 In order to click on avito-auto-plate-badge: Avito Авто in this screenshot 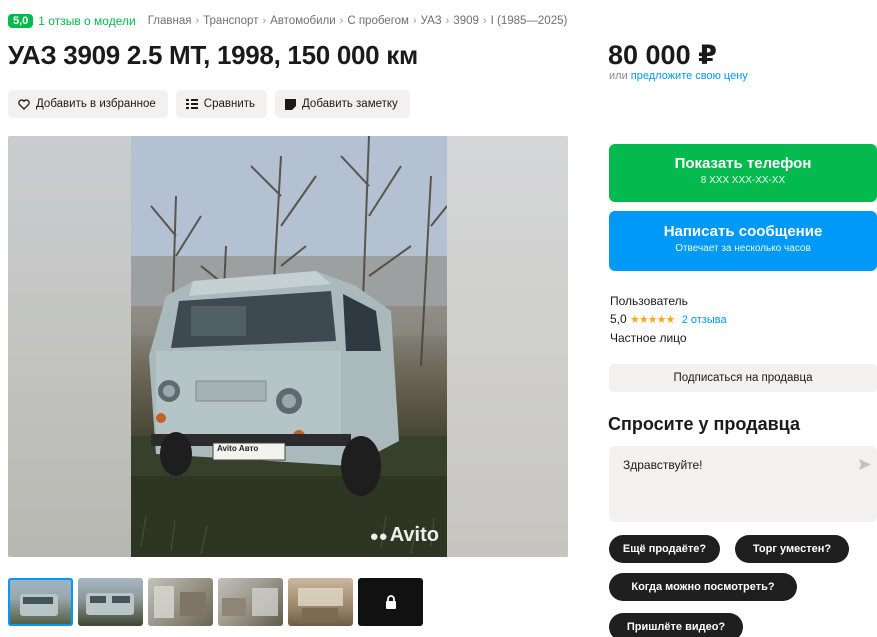, I will do `click(238, 448)`.